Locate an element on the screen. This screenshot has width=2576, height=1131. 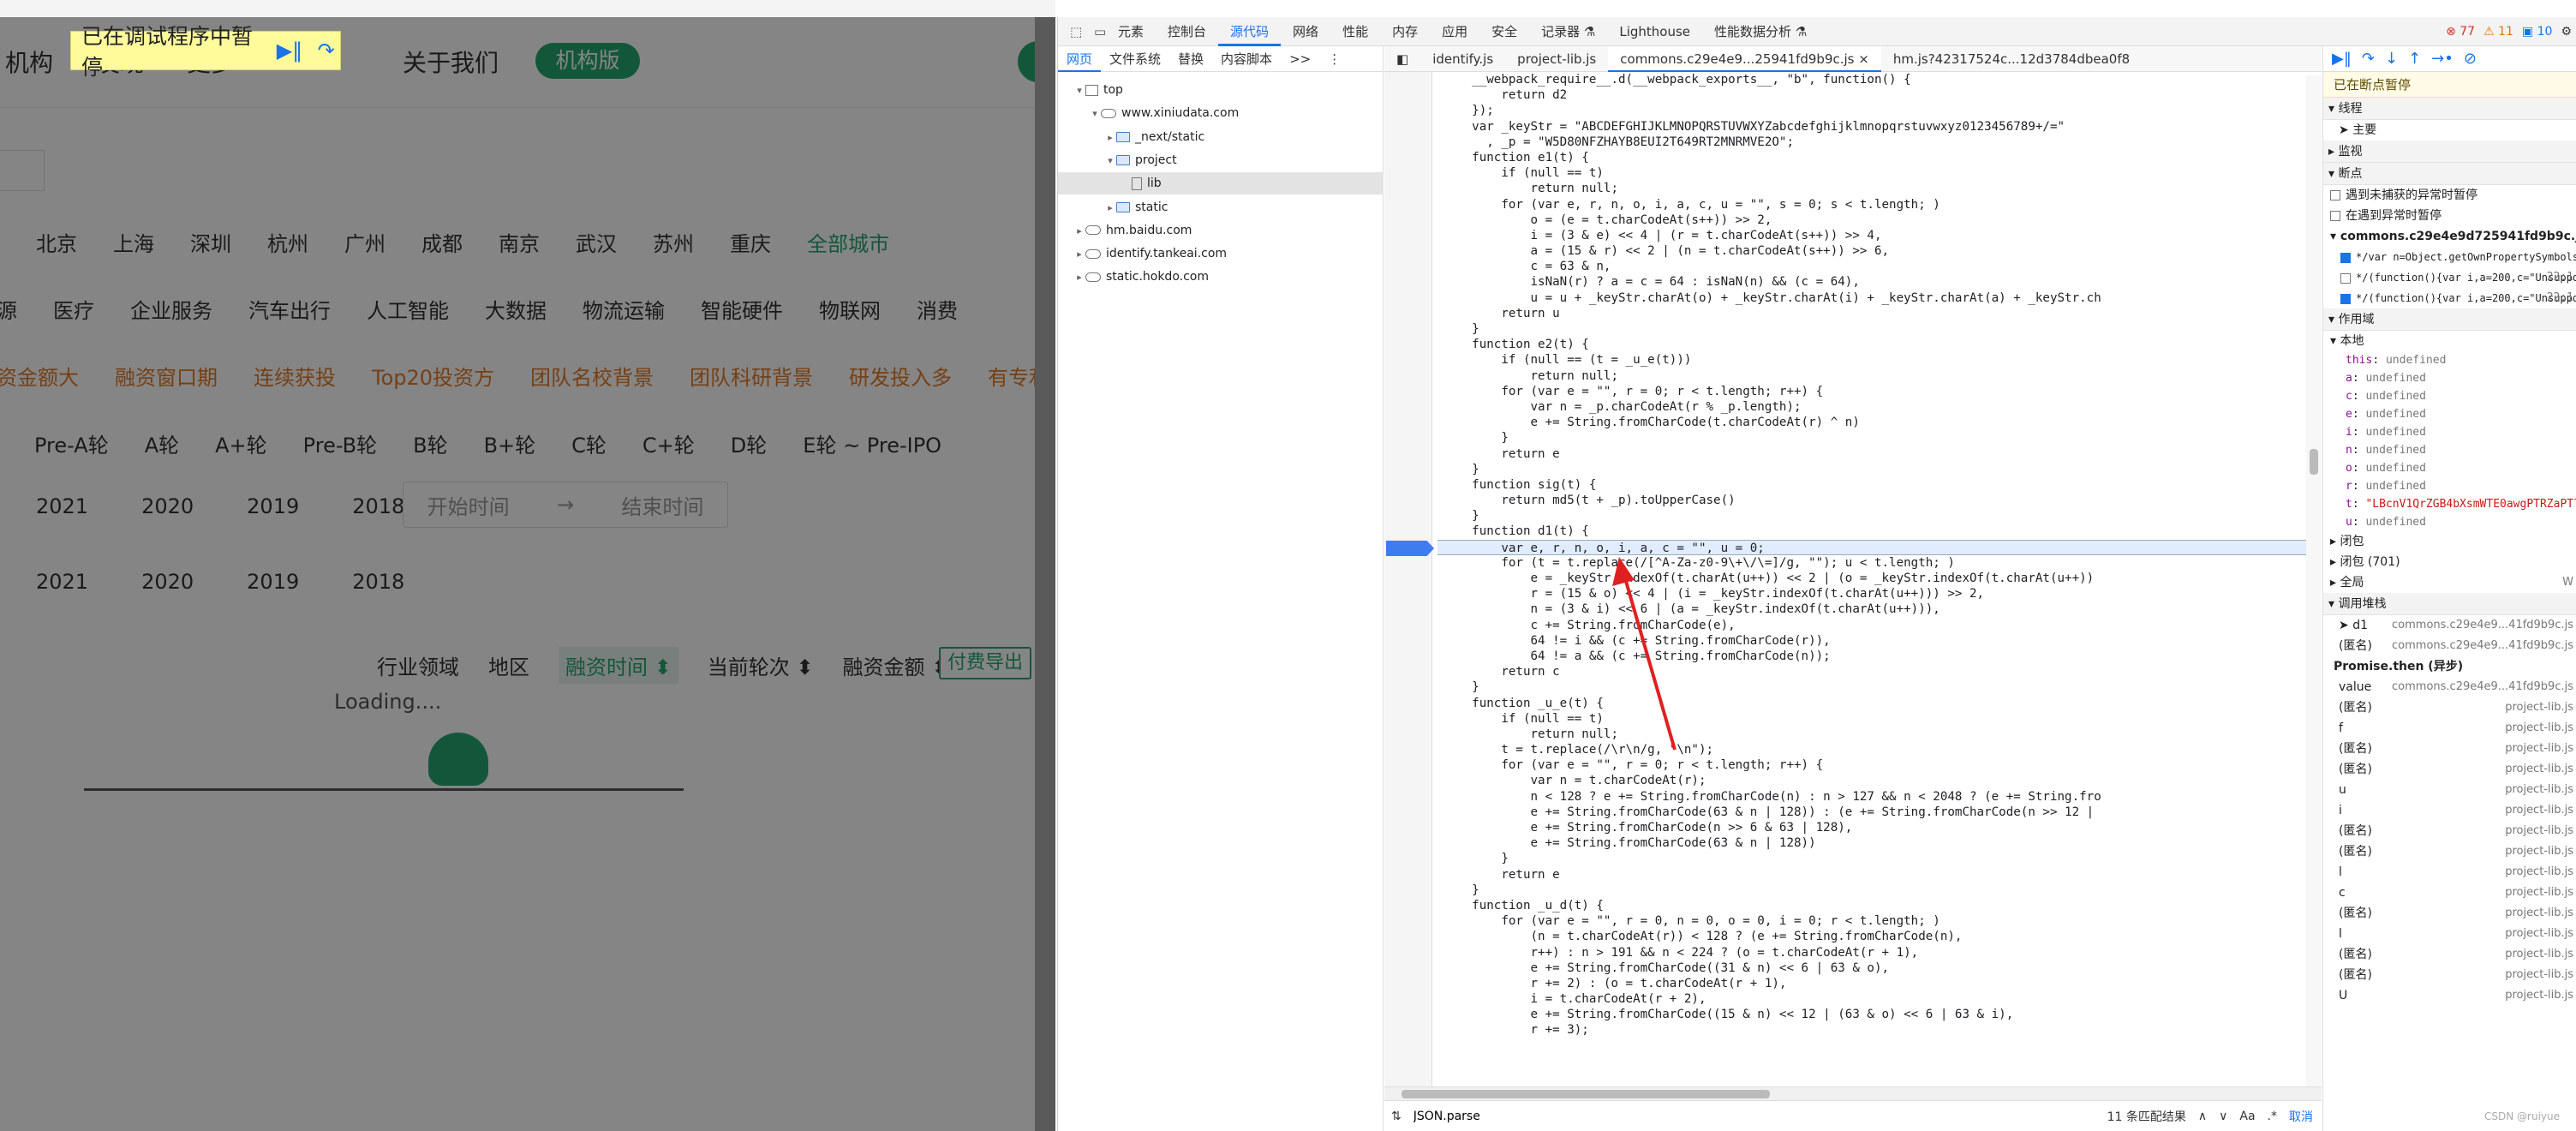
code-line: r += 2) : (o = t.charCodeAt(r + 1), is located at coordinates (1879, 983).